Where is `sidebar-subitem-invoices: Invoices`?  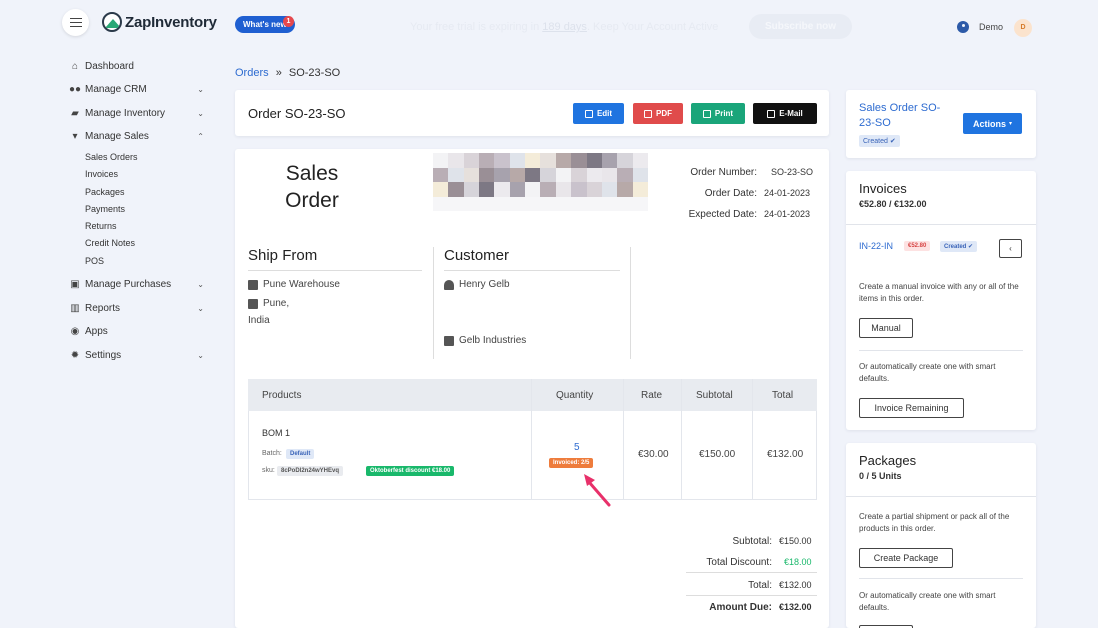
sidebar-subitem-invoices: Invoices is located at coordinates (101, 174).